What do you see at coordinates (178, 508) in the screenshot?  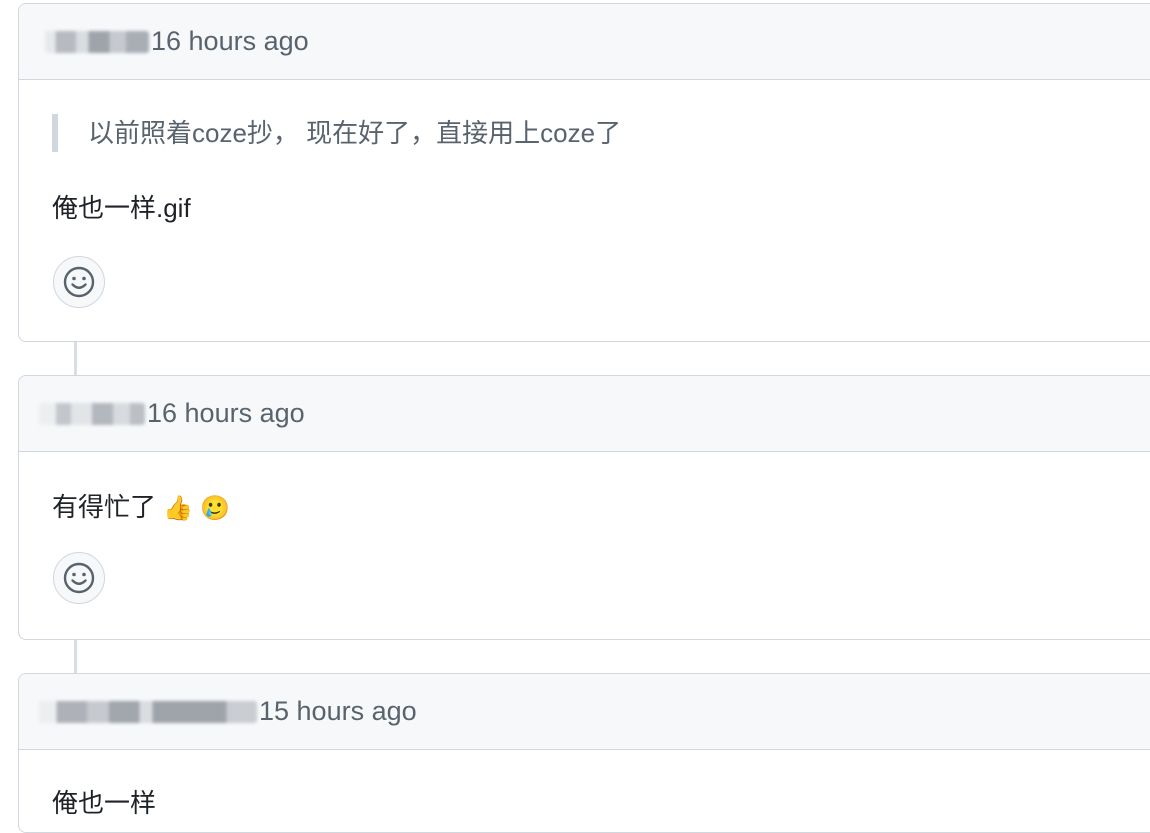 I see `thumbs-up-emoji: 👍` at bounding box center [178, 508].